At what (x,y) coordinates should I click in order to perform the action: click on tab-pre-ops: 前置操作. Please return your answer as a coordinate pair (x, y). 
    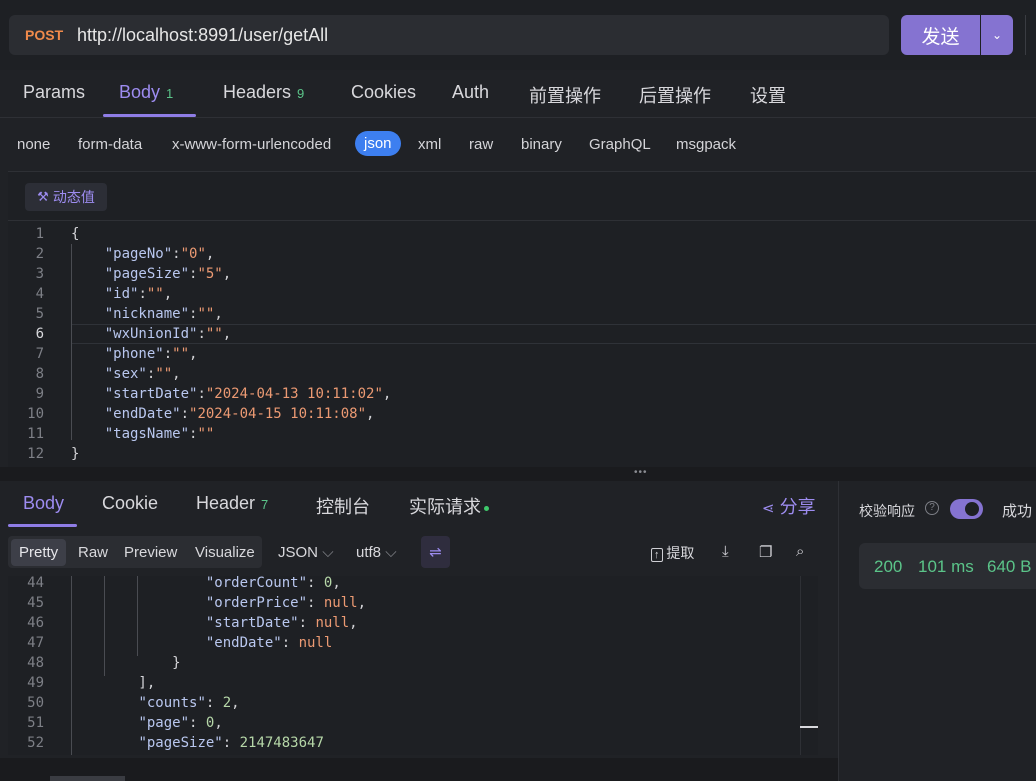
    Looking at the image, I should click on (565, 95).